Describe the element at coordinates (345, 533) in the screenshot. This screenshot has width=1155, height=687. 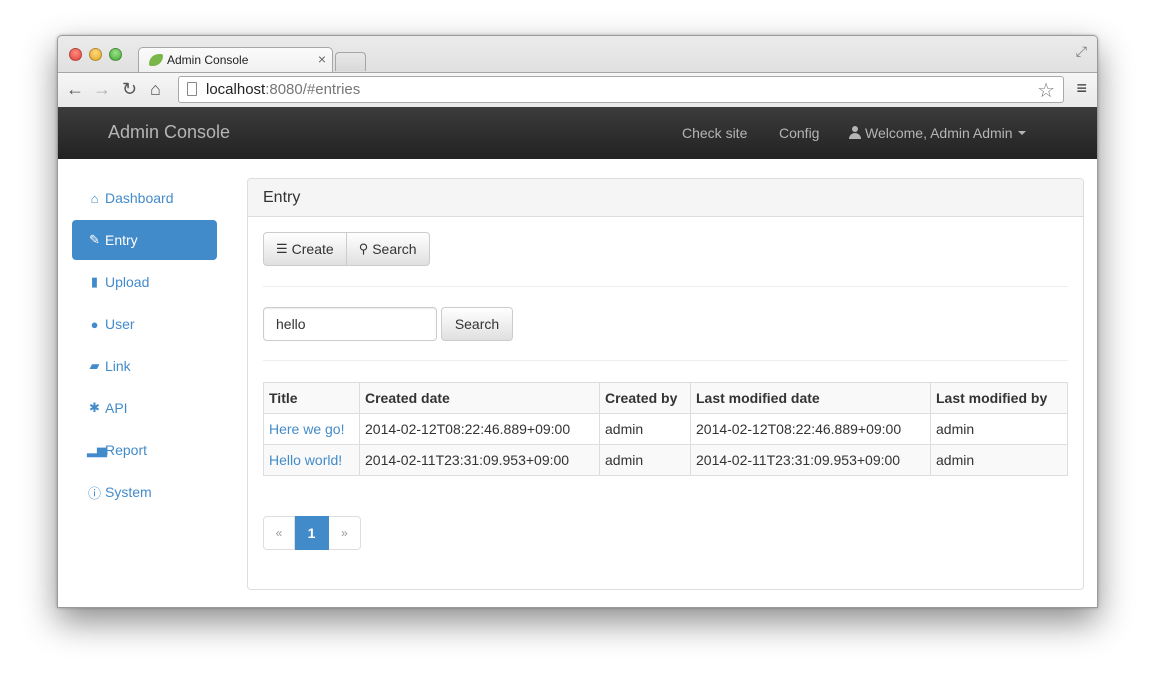
I see `pagination-next: »` at that location.